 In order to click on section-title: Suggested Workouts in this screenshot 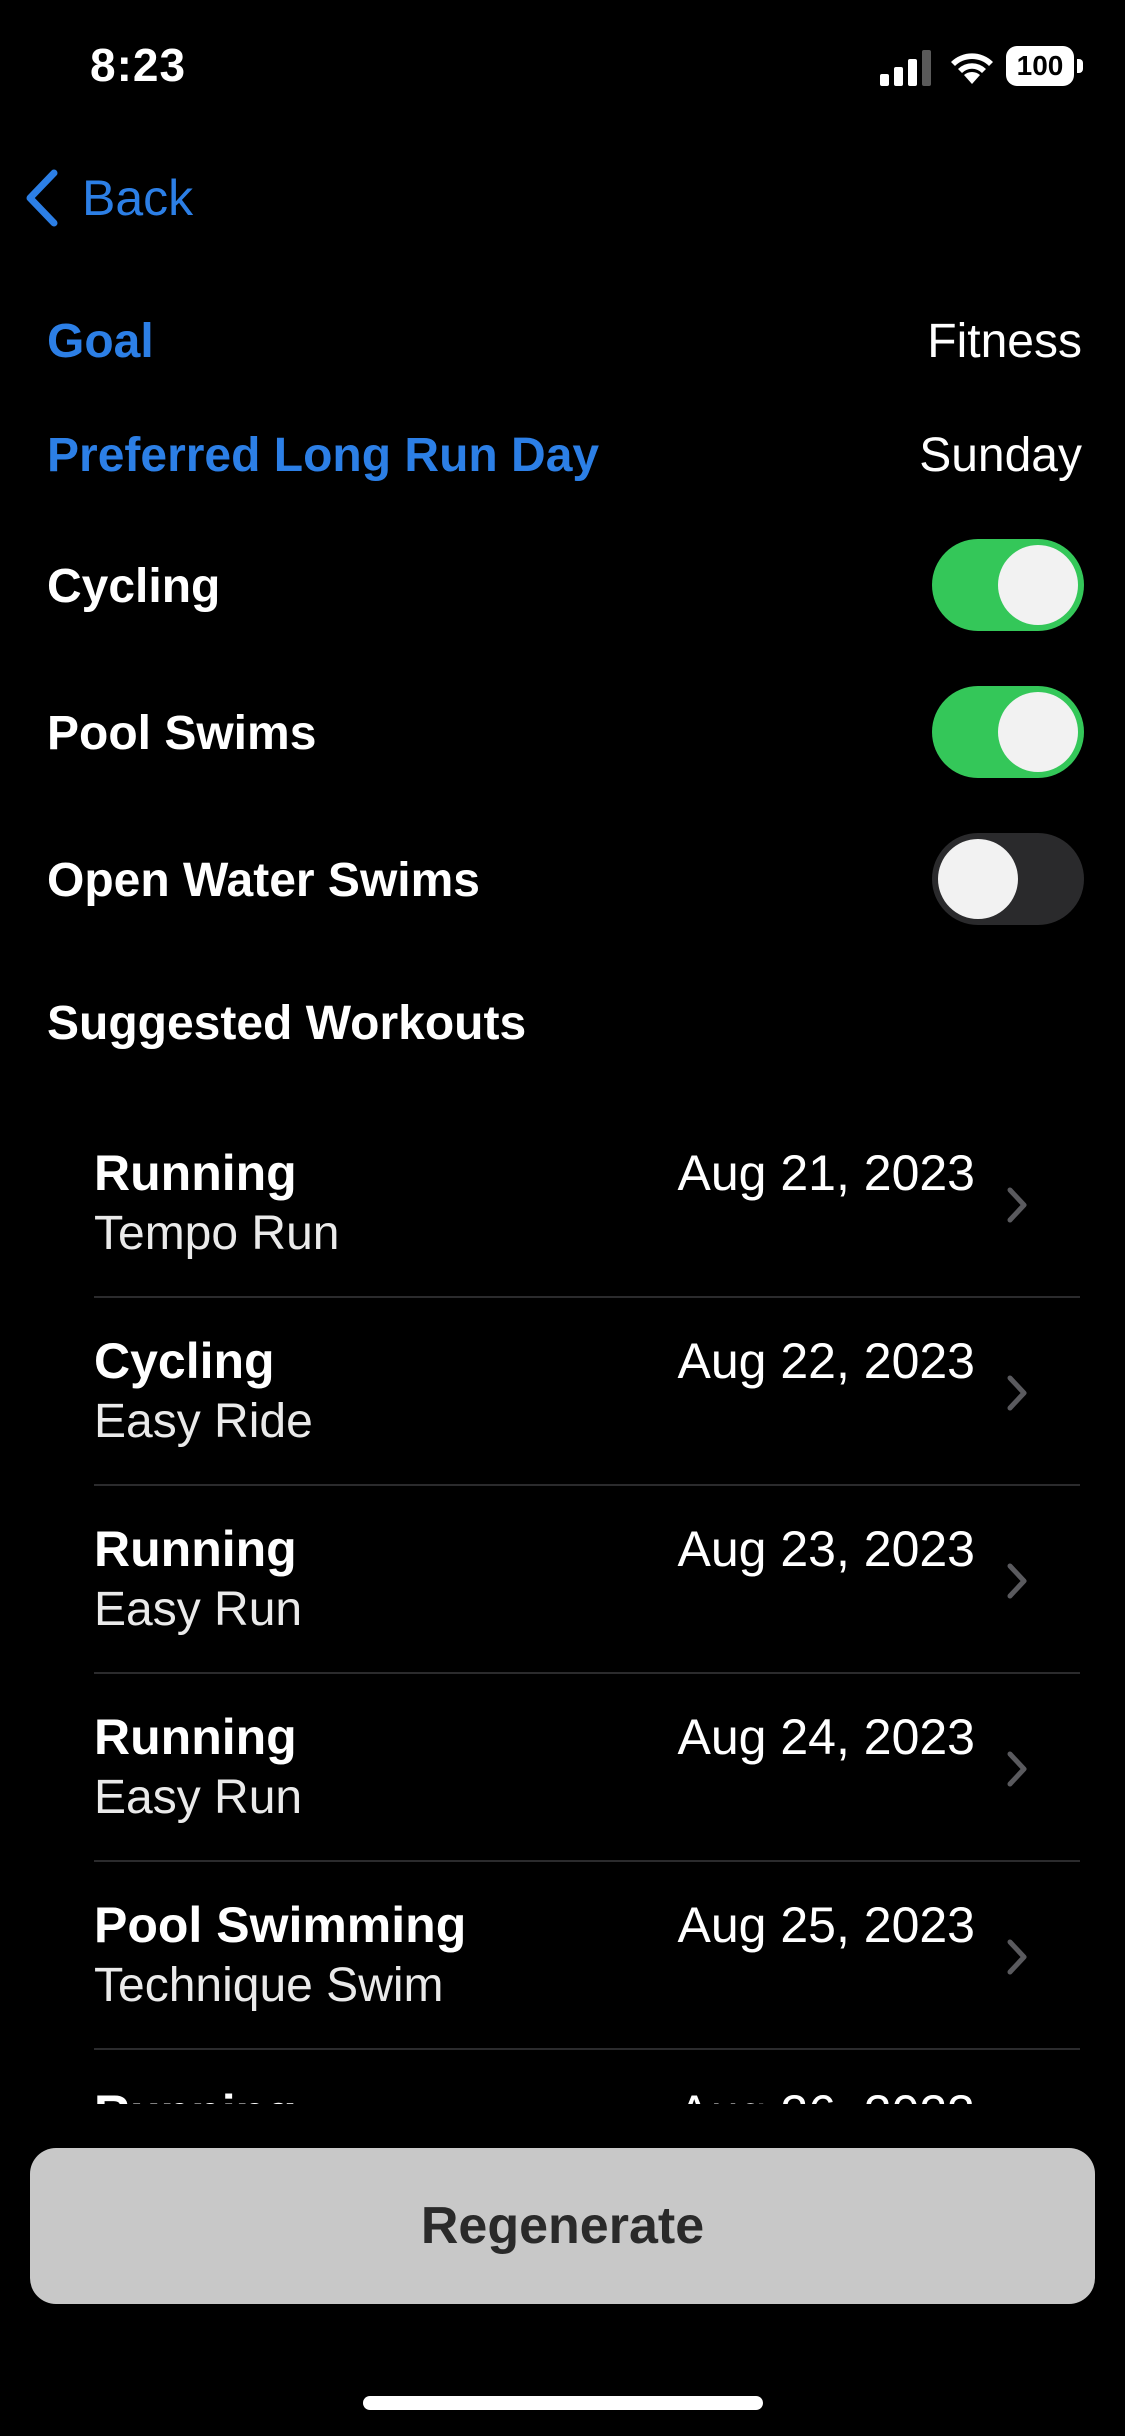, I will do `click(287, 1023)`.